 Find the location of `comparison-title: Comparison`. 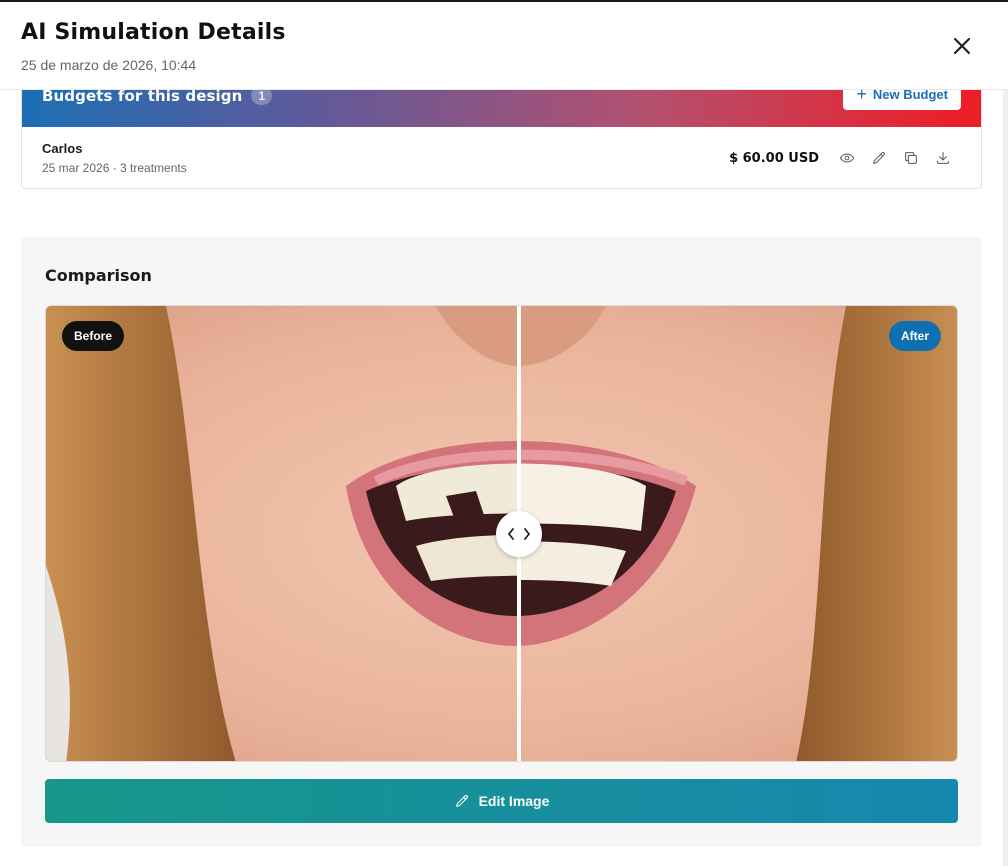

comparison-title: Comparison is located at coordinates (98, 275).